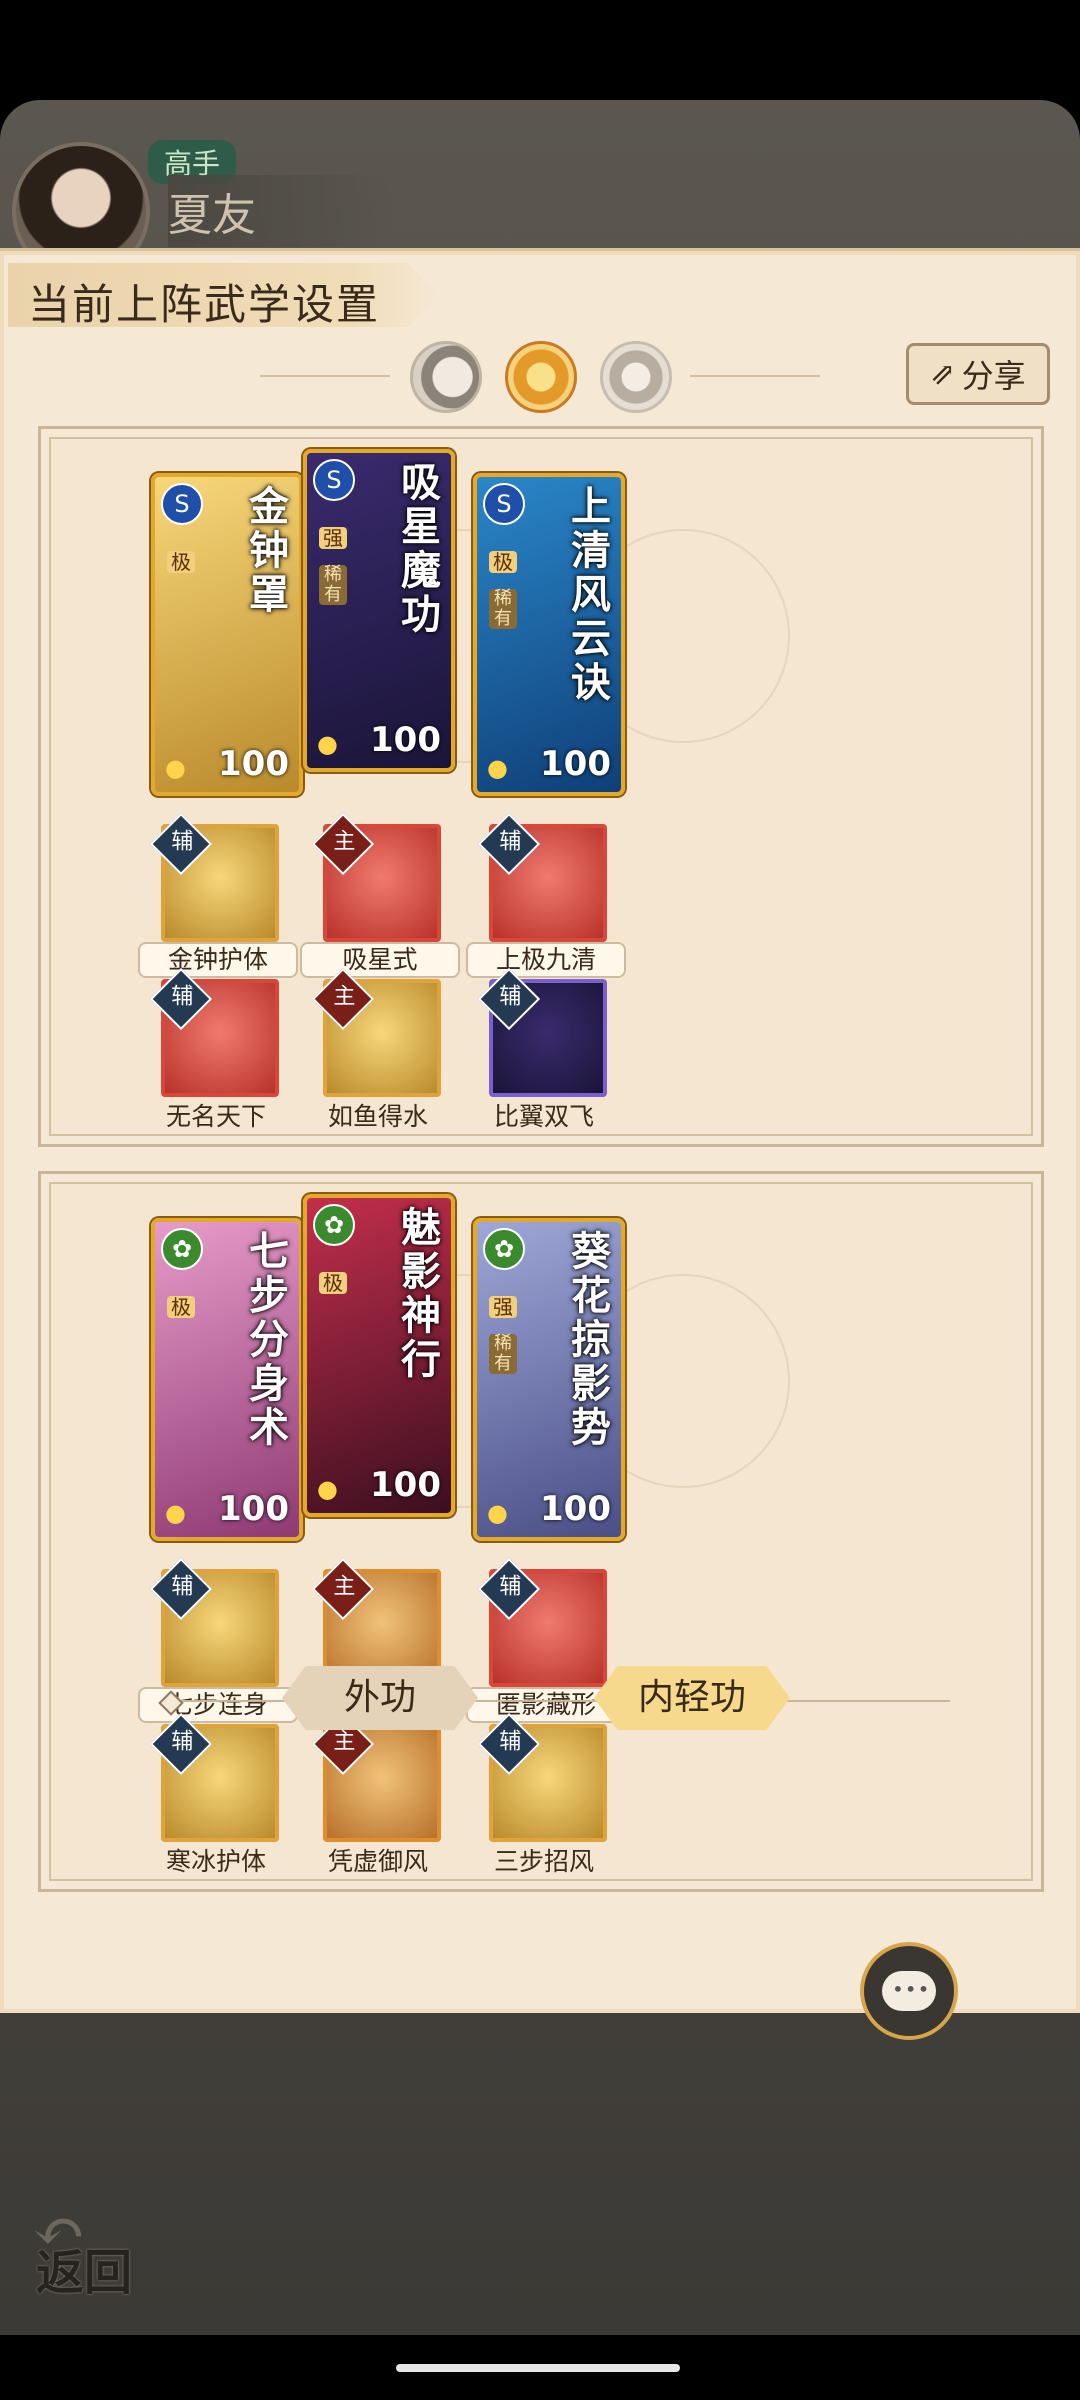 The image size is (1080, 2400). I want to click on chat-bubble-icon, so click(909, 1991).